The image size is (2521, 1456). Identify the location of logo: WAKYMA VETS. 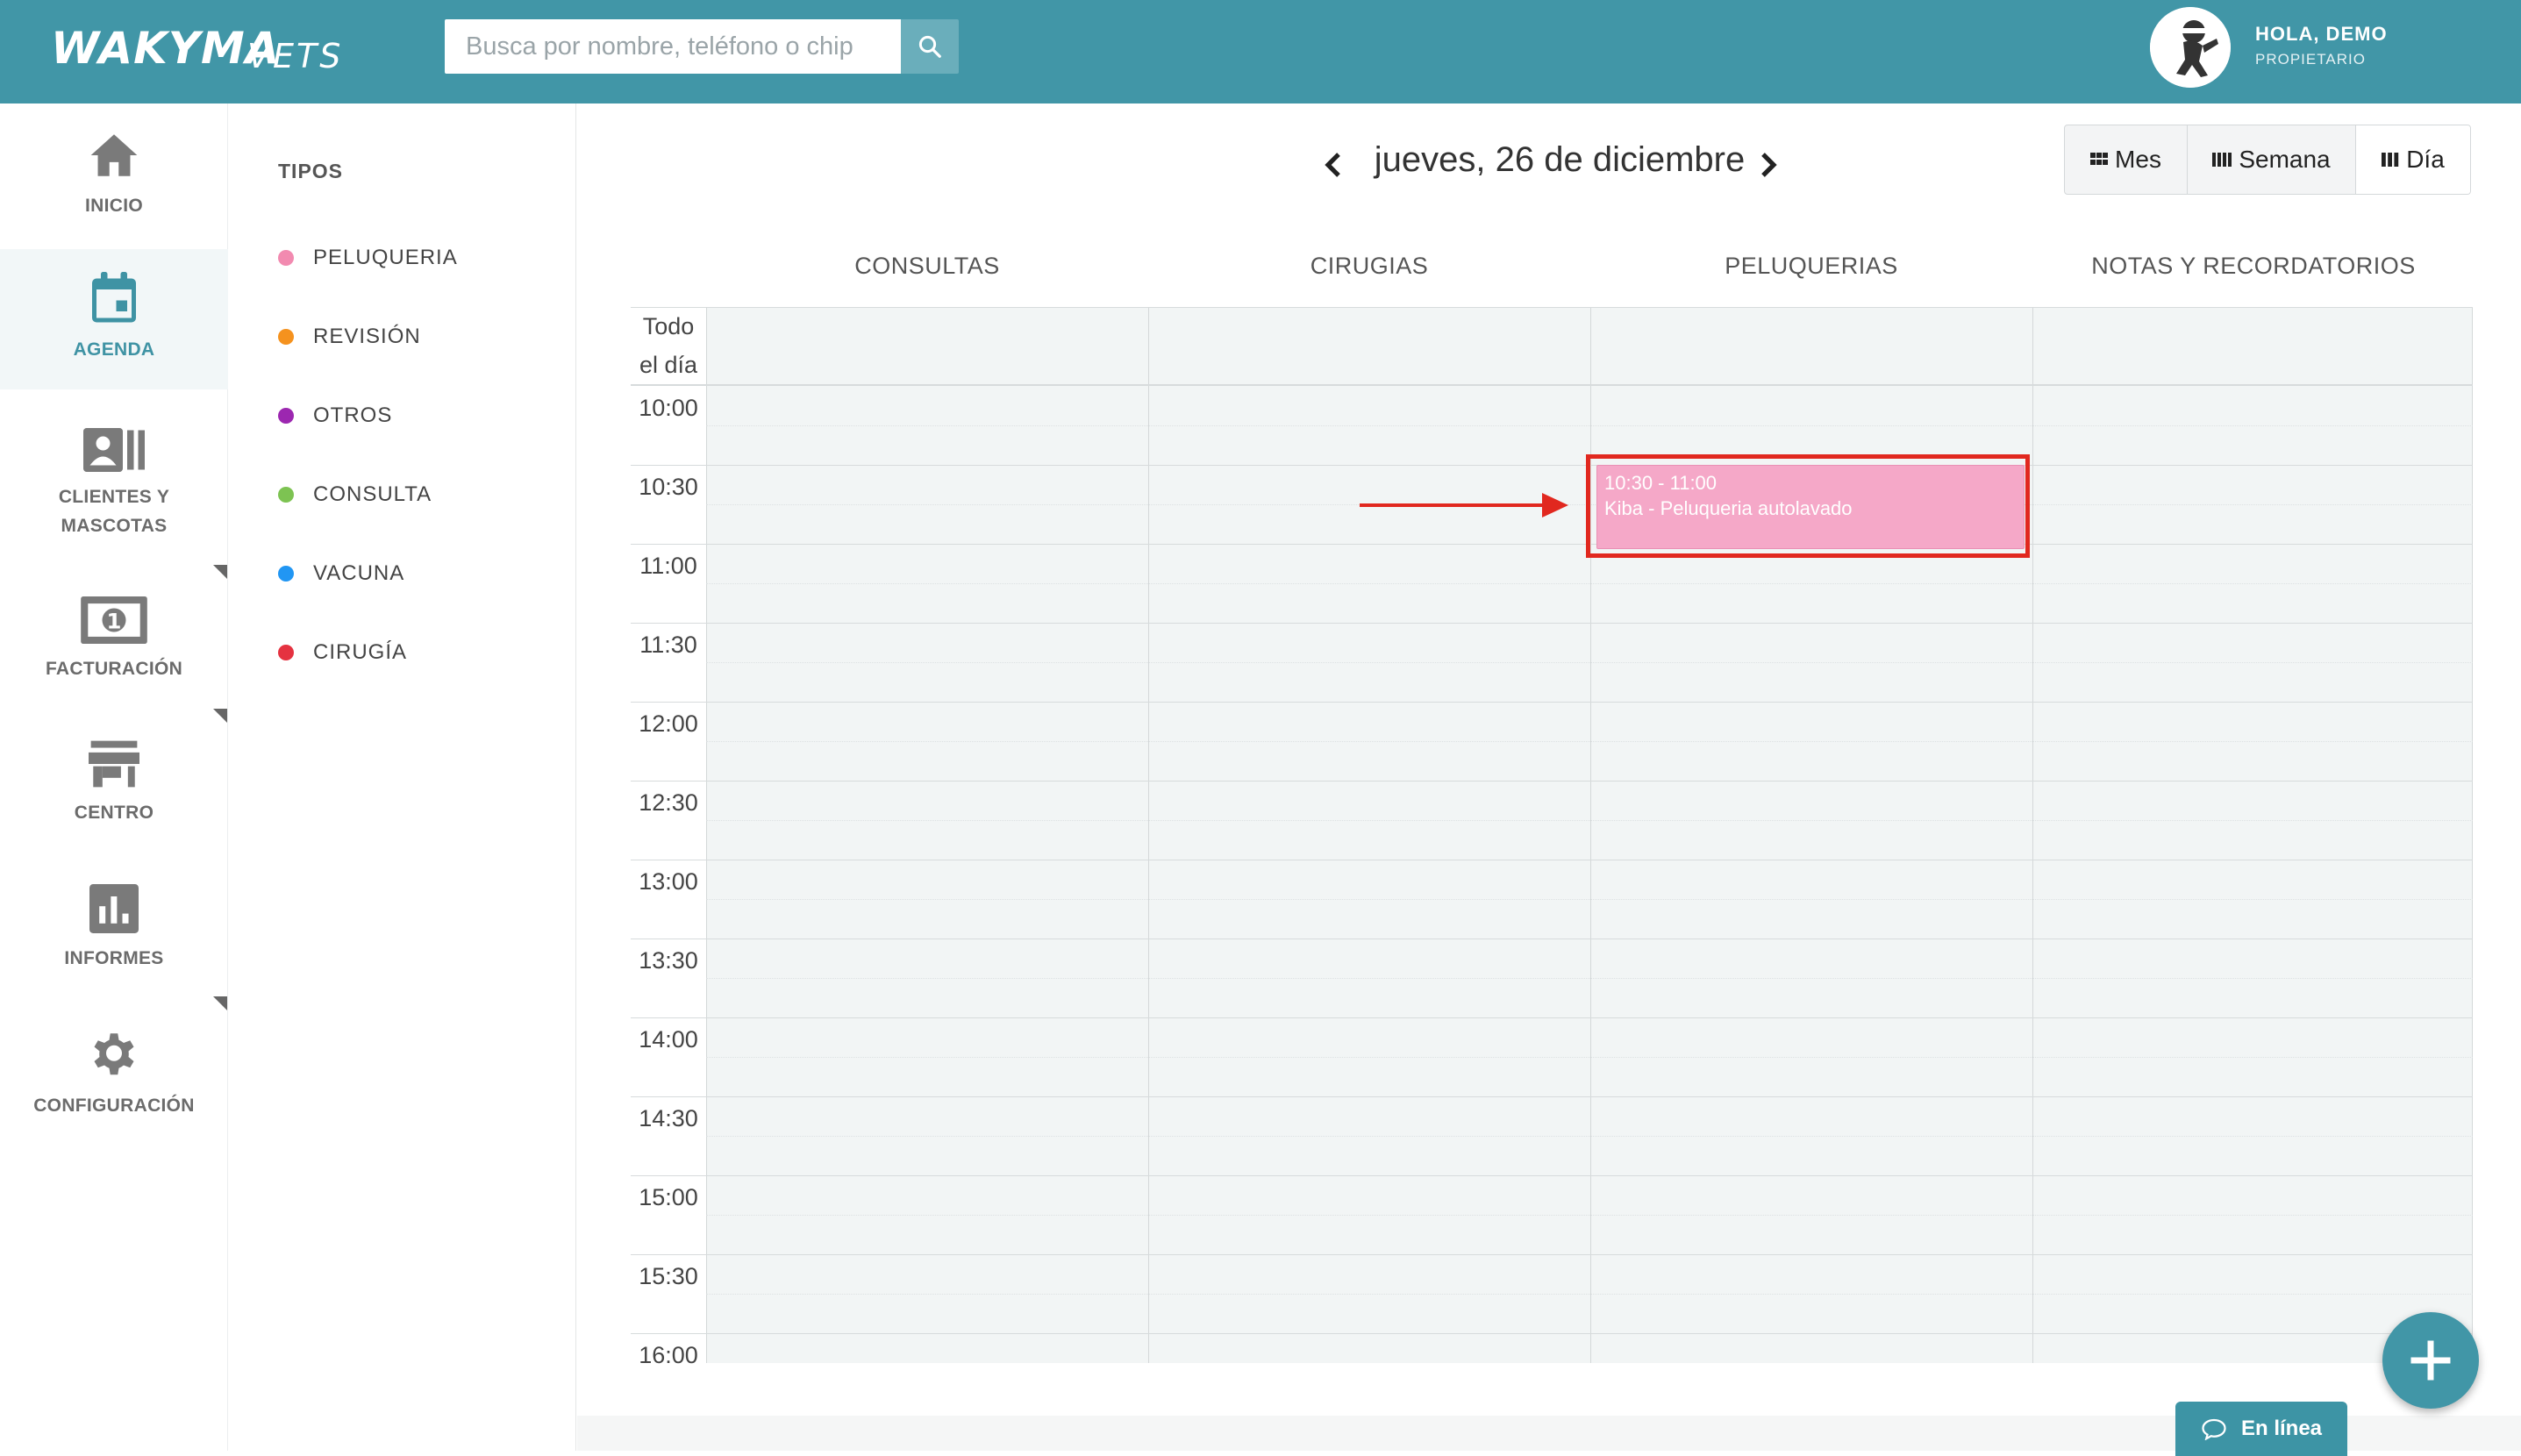
(195, 48).